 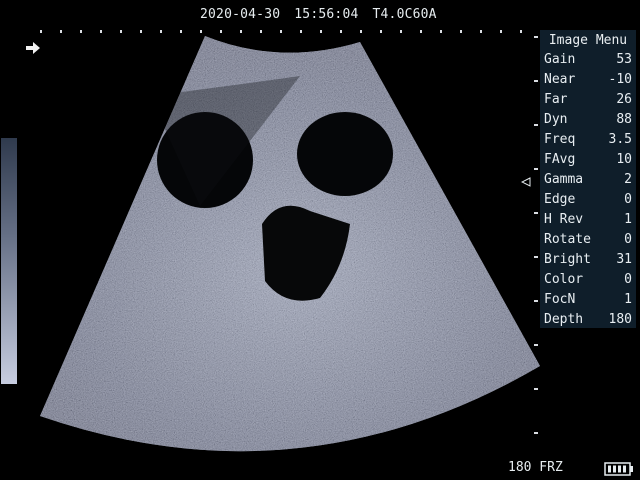 I want to click on menu-item-near: Near -10, so click(x=588, y=80).